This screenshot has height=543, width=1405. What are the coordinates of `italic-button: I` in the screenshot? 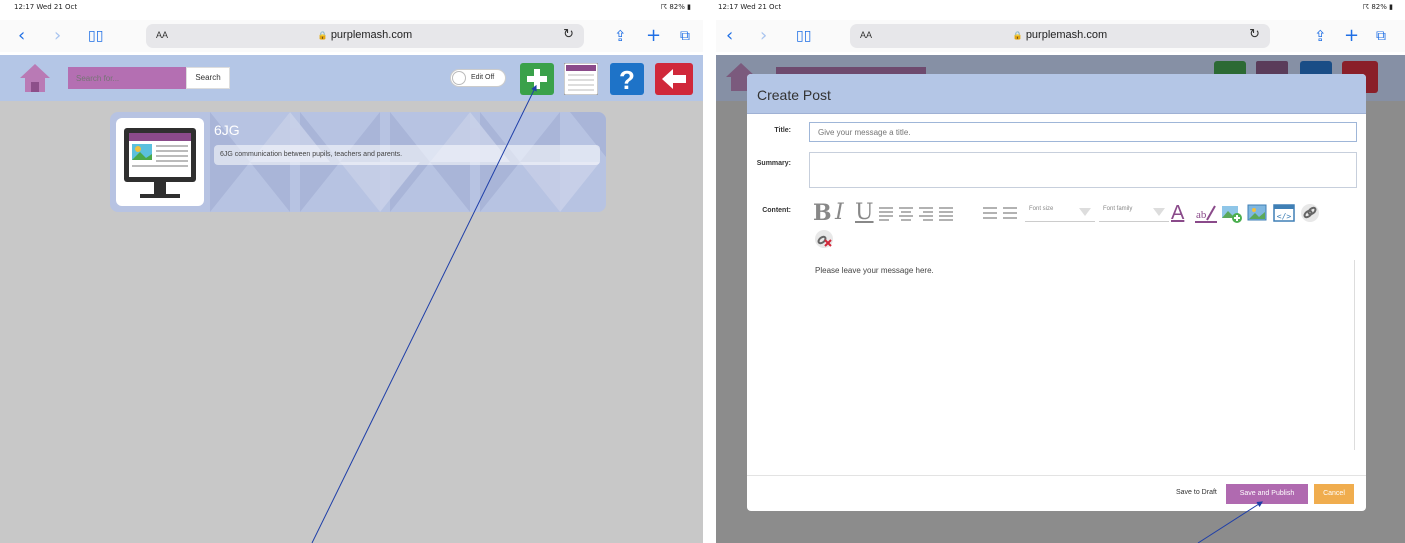 It's located at (839, 213).